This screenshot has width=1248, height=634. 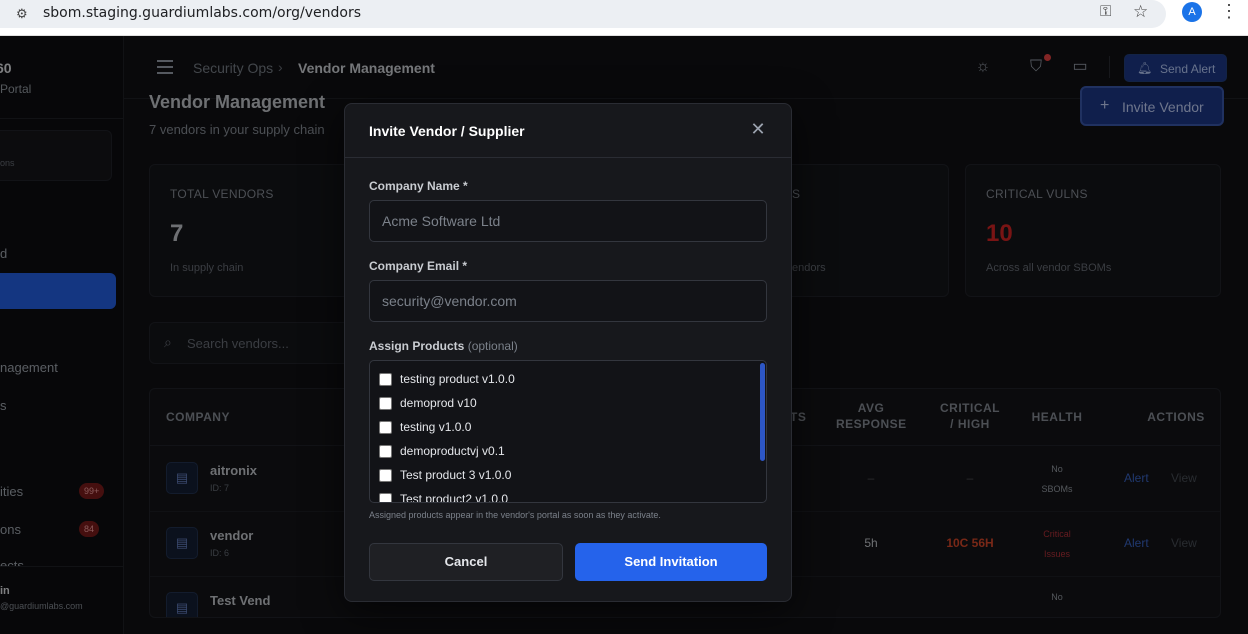 I want to click on company-email-label: Company Email *, so click(x=418, y=266).